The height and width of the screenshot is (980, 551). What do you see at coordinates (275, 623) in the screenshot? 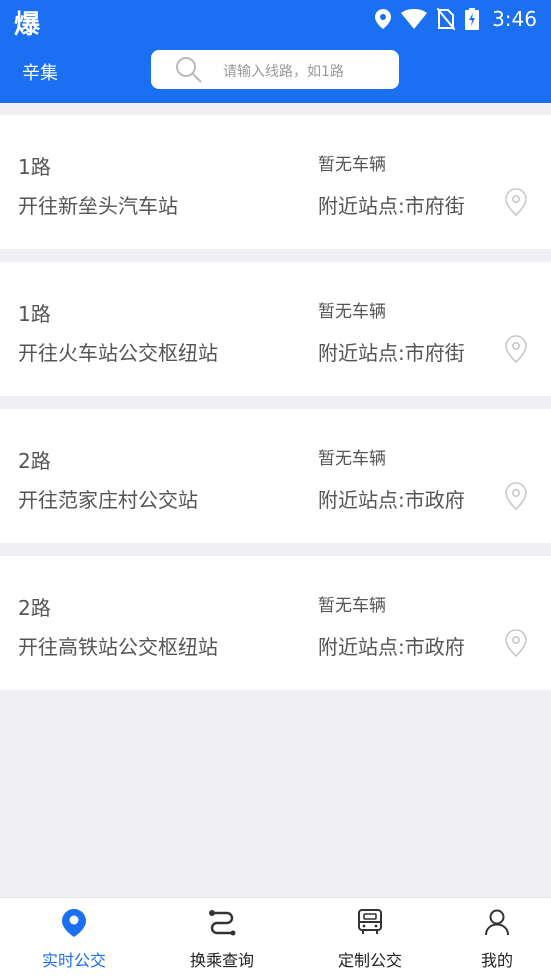
I see `route-card: 2路 开往高铁站公交枢纽站 暂无车辆 附近站点:市政府` at bounding box center [275, 623].